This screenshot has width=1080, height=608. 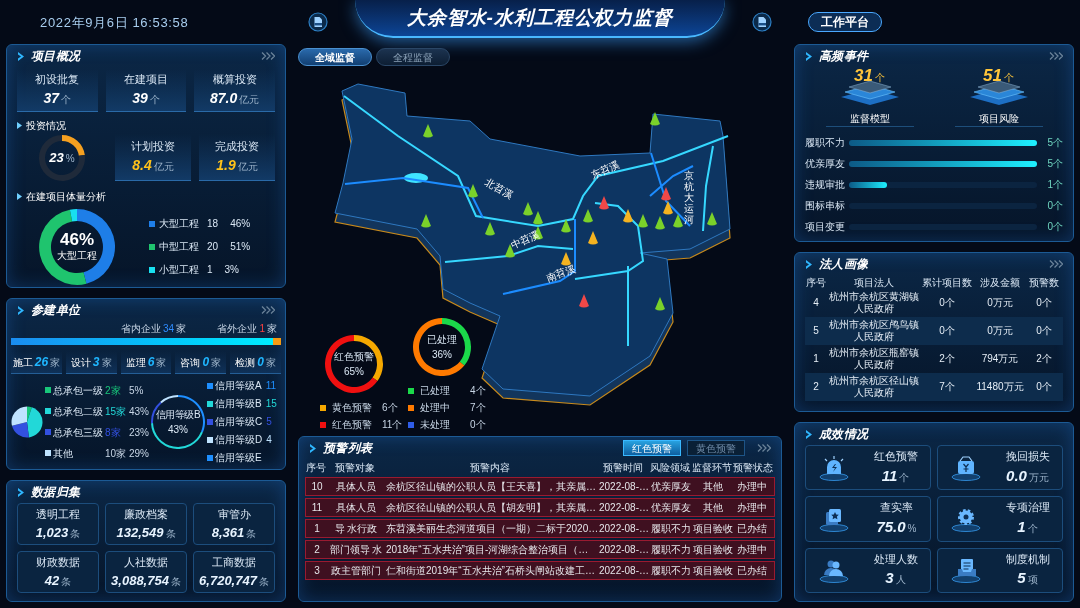 I want to click on stat-value: 0, so click(x=260, y=362).